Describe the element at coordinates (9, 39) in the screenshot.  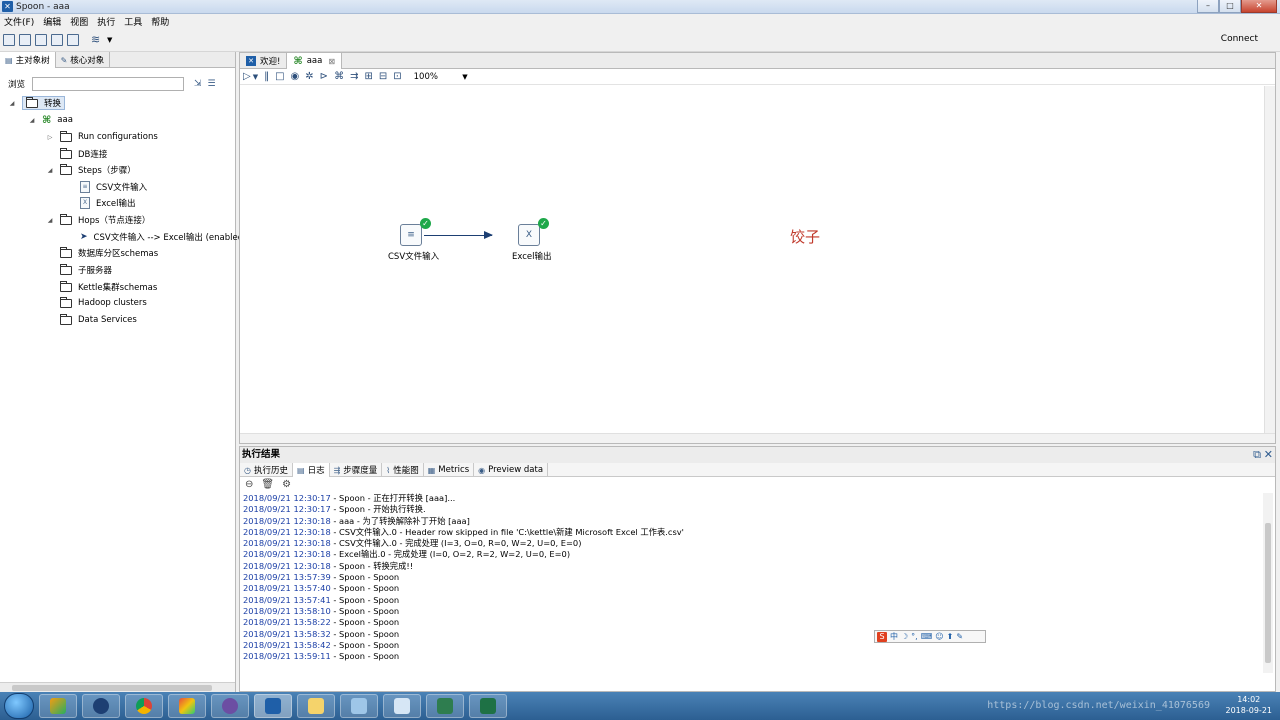
I see `new-file-icon` at that location.